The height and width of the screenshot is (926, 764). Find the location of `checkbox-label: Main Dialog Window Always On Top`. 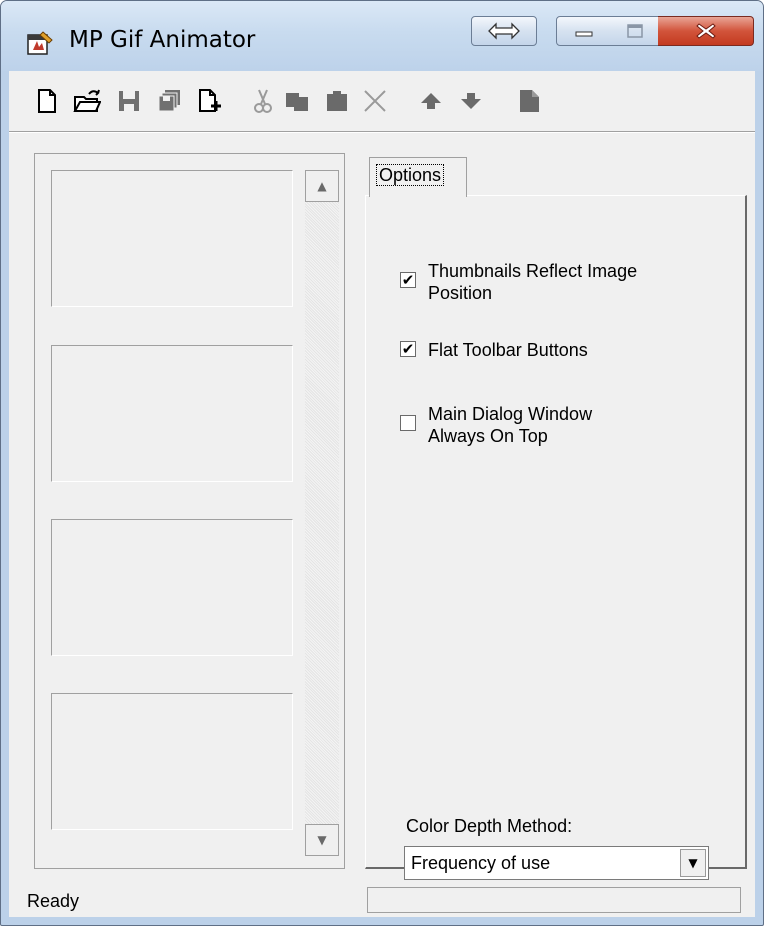

checkbox-label: Main Dialog Window Always On Top is located at coordinates (510, 425).